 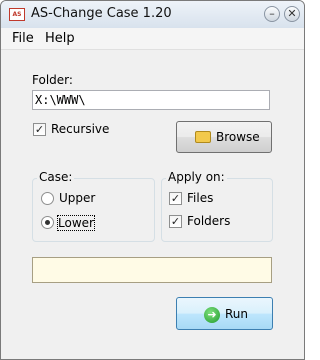 I want to click on folder-label: Folder:, so click(x=52, y=80).